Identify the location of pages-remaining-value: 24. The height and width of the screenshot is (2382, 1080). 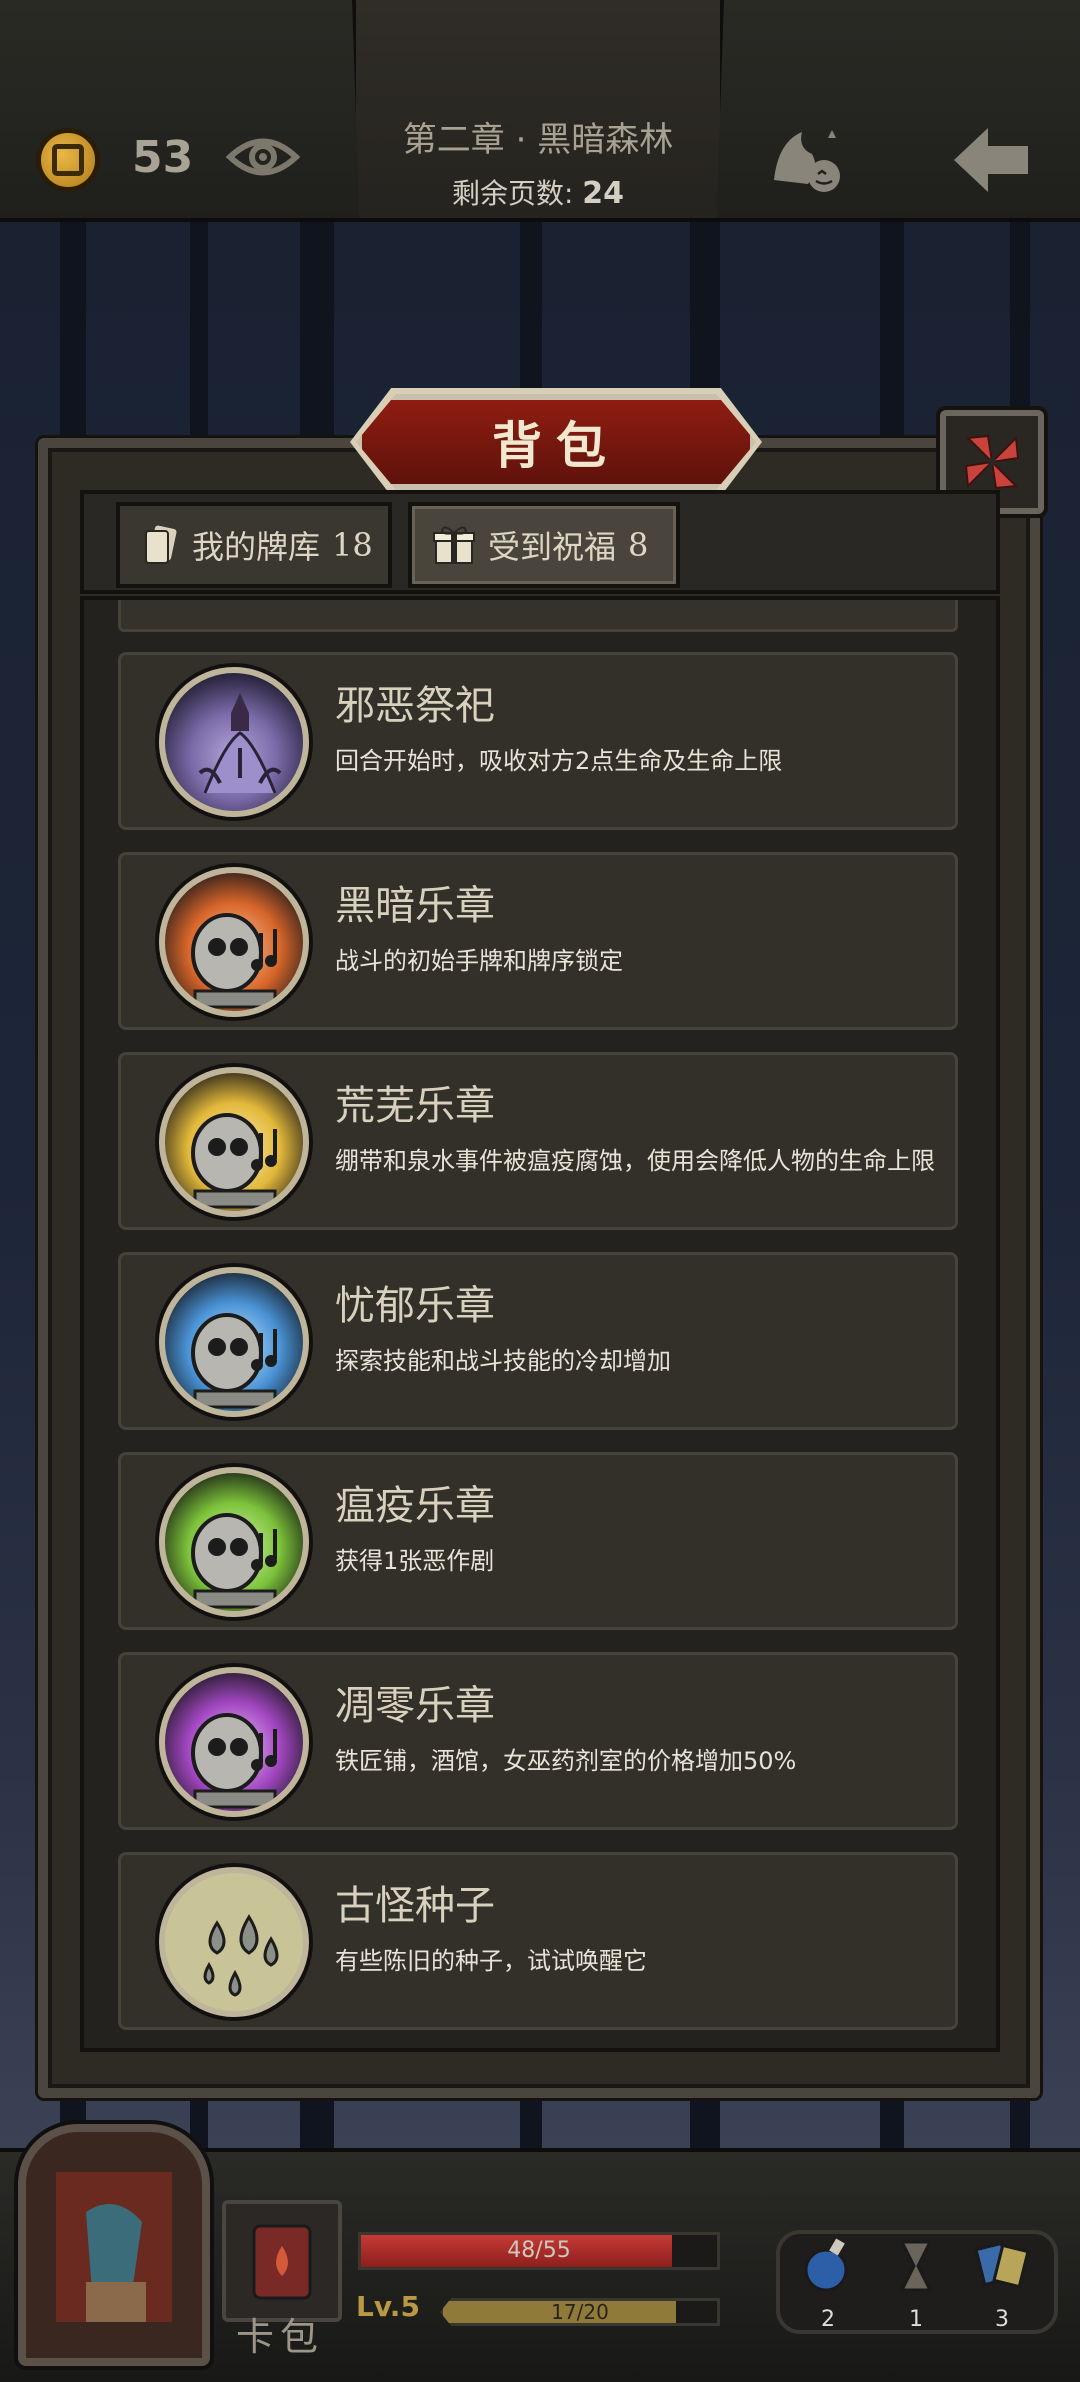
(603, 193).